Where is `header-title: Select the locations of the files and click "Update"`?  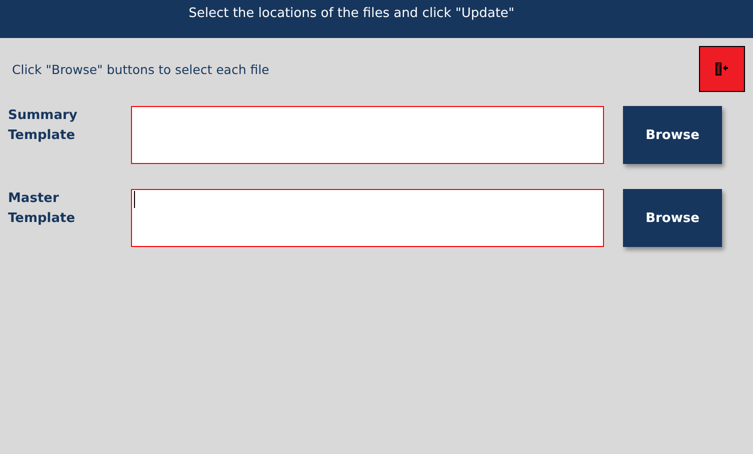
header-title: Select the locations of the files and click "Update" is located at coordinates (352, 14).